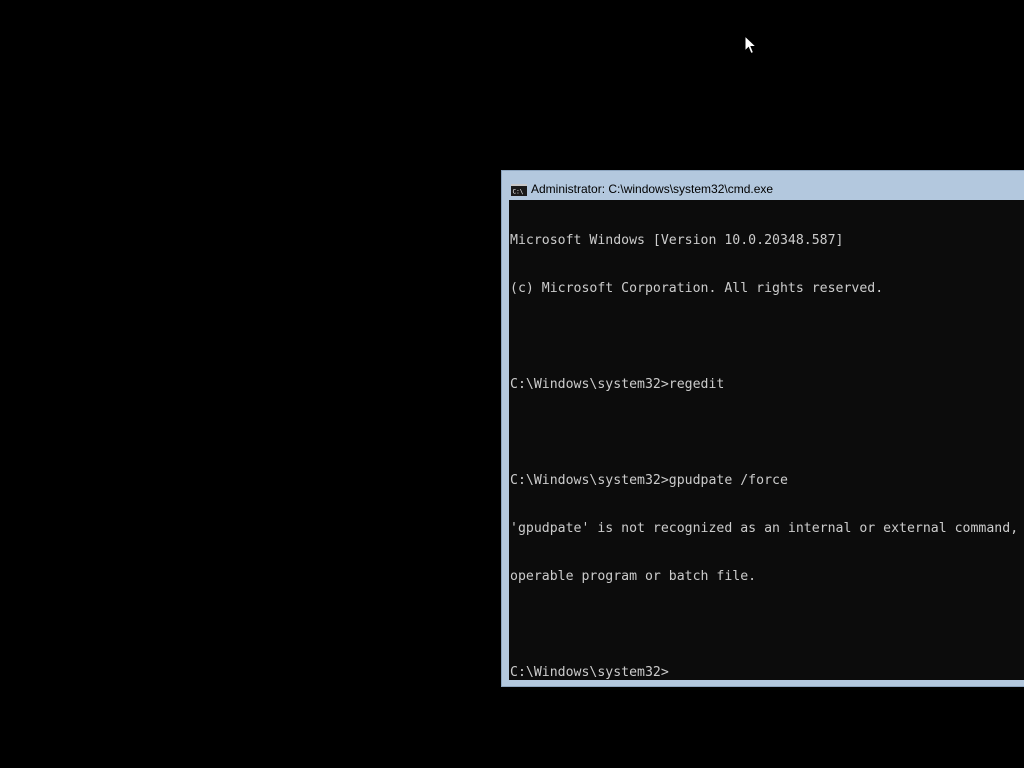 The image size is (1024, 768). I want to click on console-line: C:\Windows\system32>gpudpate /force, so click(649, 480).